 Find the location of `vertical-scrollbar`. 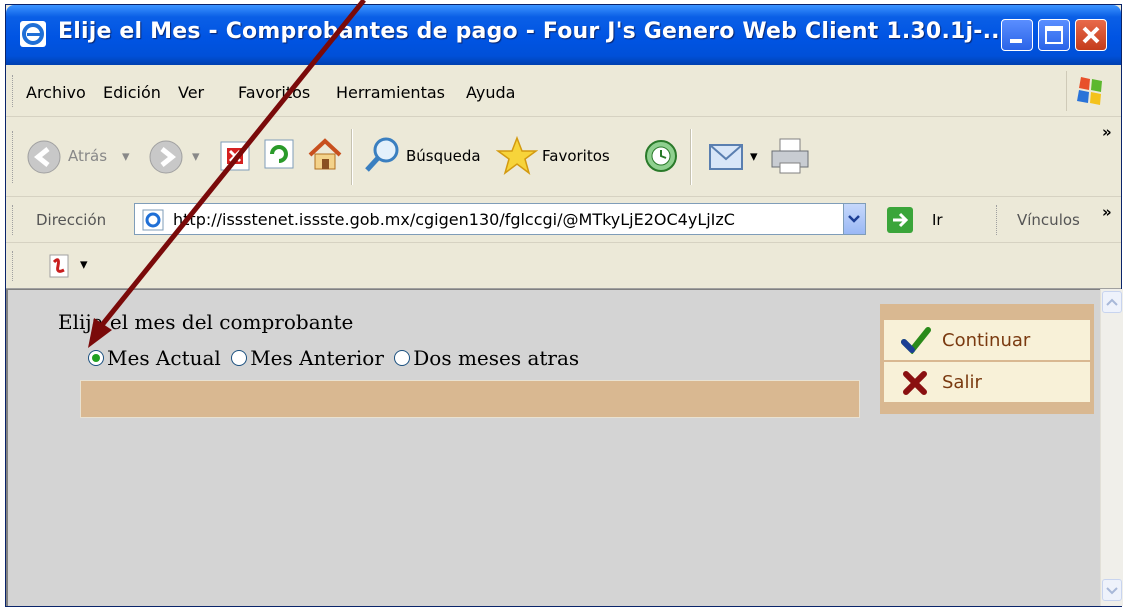

vertical-scrollbar is located at coordinates (1111, 447).